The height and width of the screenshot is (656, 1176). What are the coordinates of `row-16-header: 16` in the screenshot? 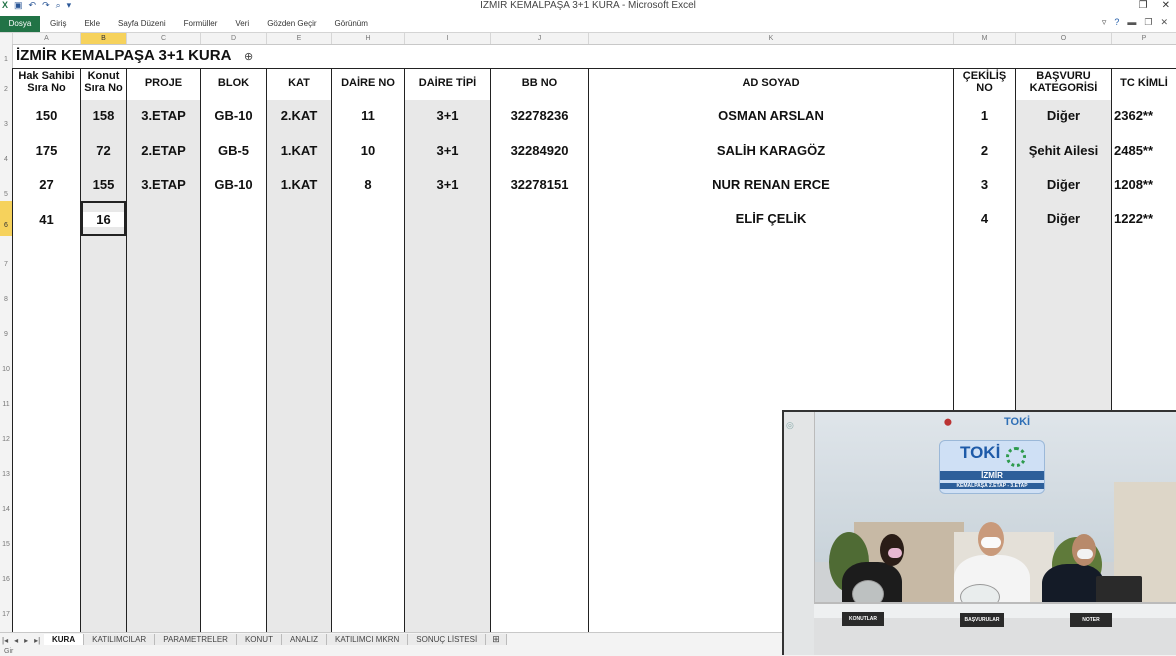 It's located at (6, 579).